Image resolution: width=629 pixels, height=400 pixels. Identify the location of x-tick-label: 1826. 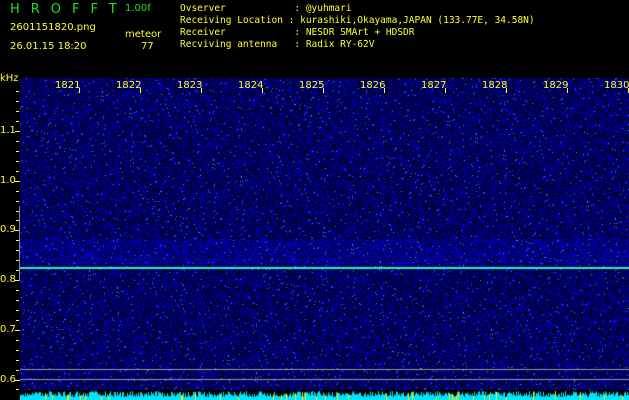
(373, 85).